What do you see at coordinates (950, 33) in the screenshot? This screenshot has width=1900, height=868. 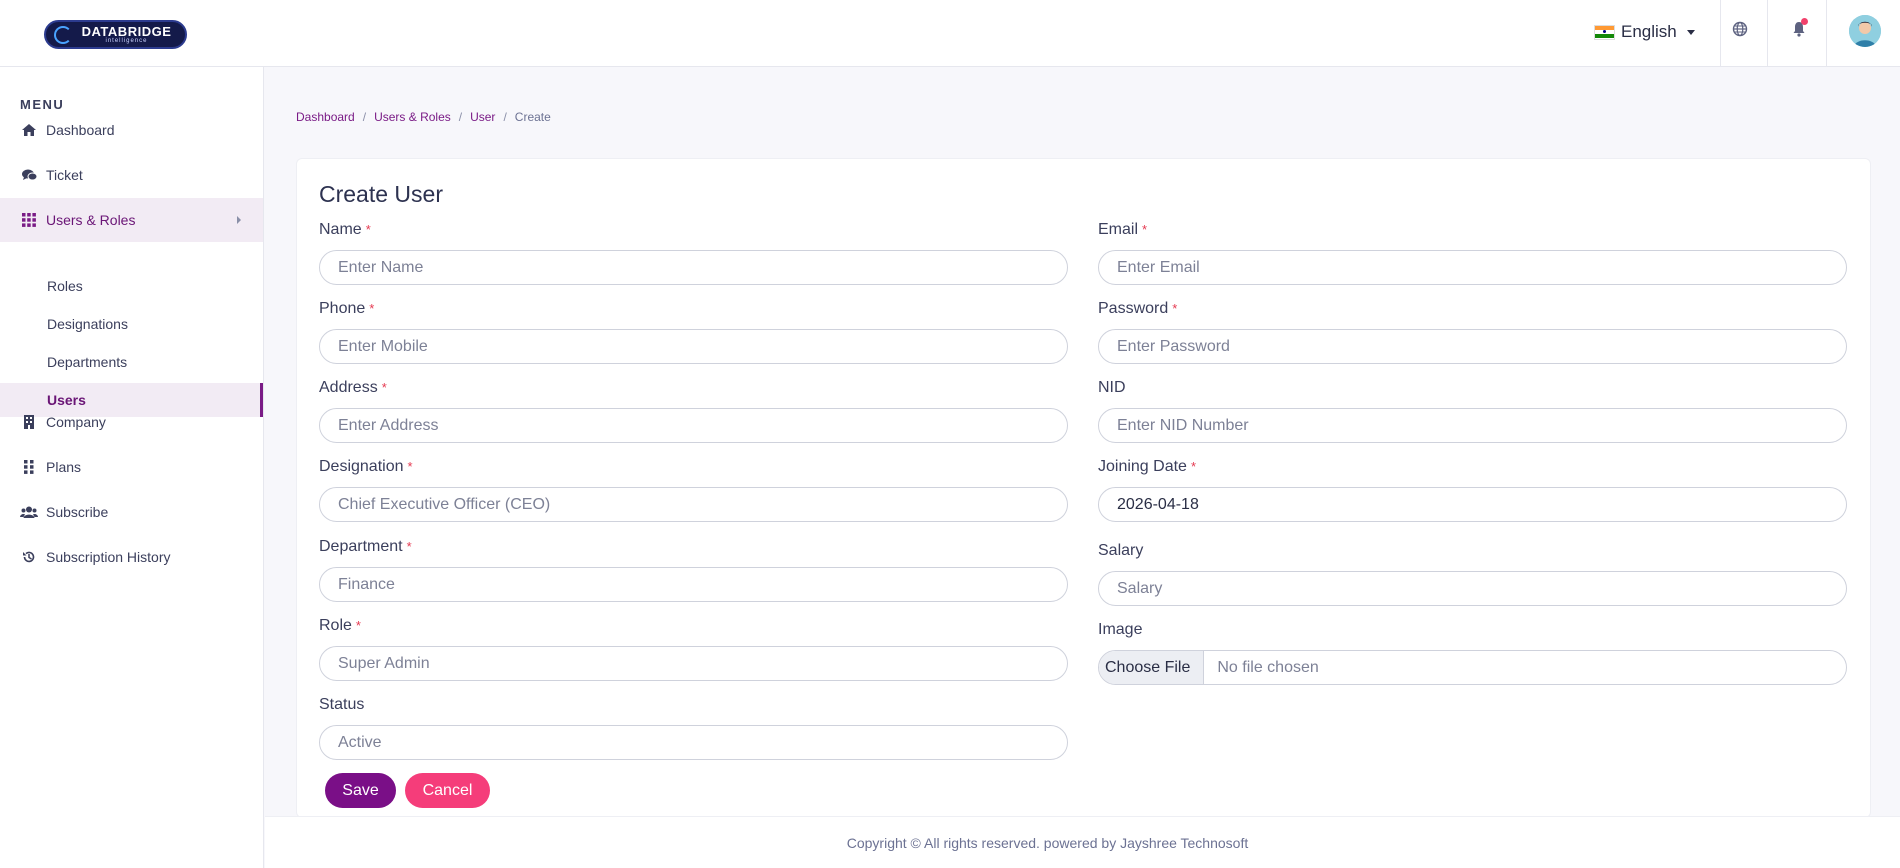 I see `top-header: DATABRIDGE intelligence English` at bounding box center [950, 33].